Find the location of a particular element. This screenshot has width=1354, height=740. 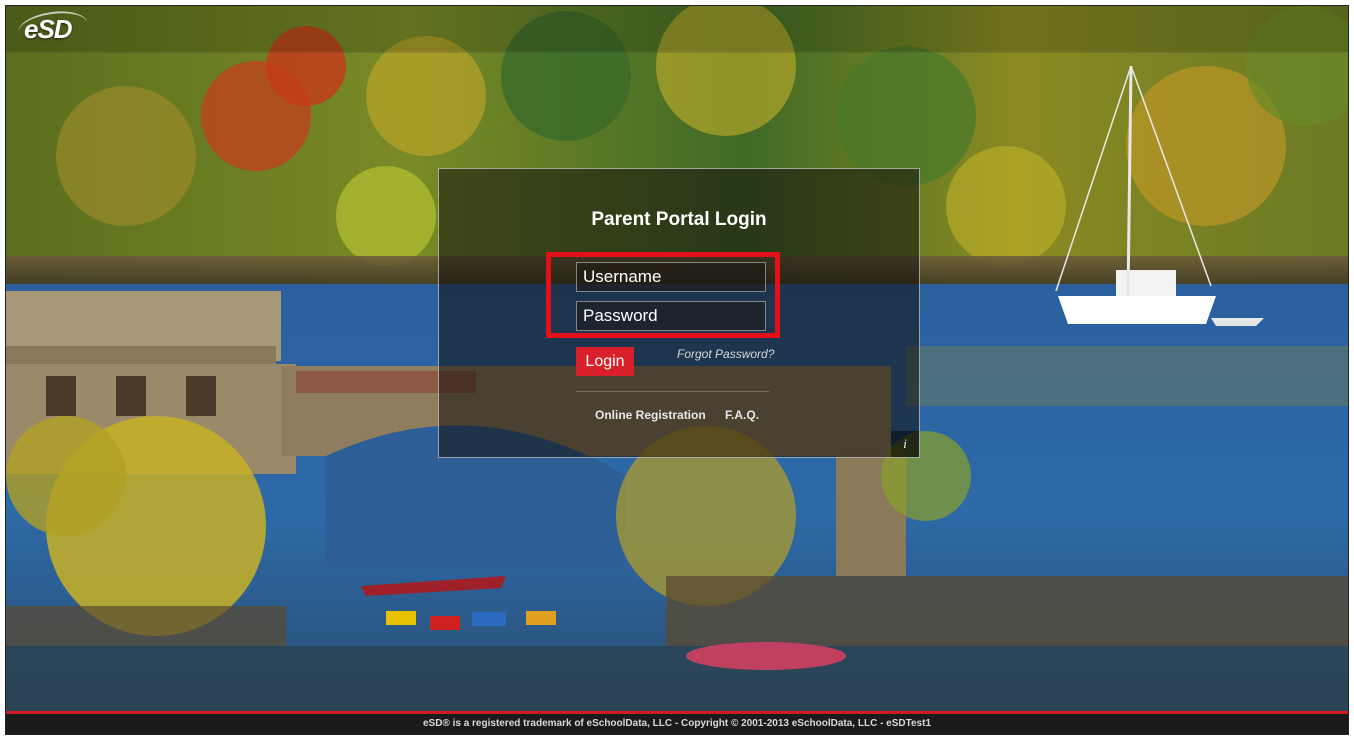

username-input is located at coordinates (671, 277).